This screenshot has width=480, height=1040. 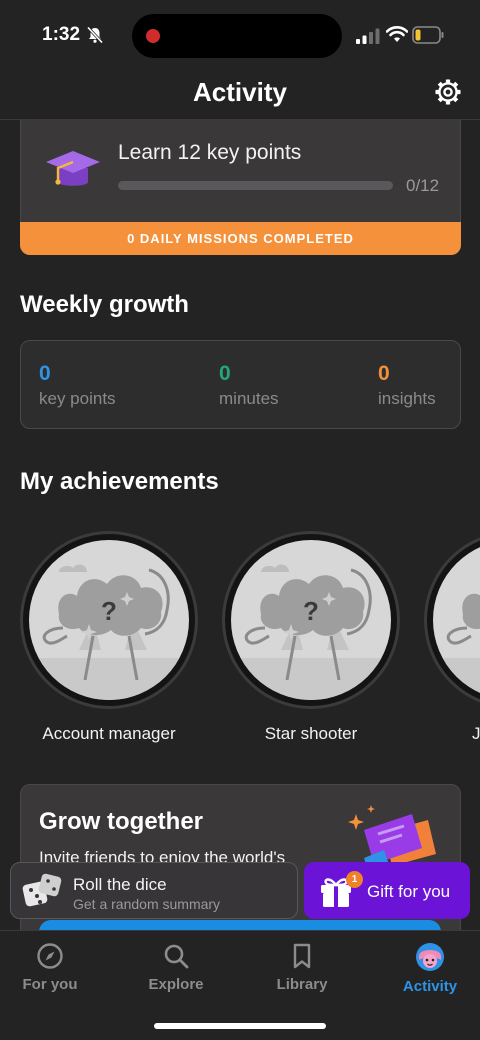 I want to click on tab-activity: Activity, so click(x=430, y=968).